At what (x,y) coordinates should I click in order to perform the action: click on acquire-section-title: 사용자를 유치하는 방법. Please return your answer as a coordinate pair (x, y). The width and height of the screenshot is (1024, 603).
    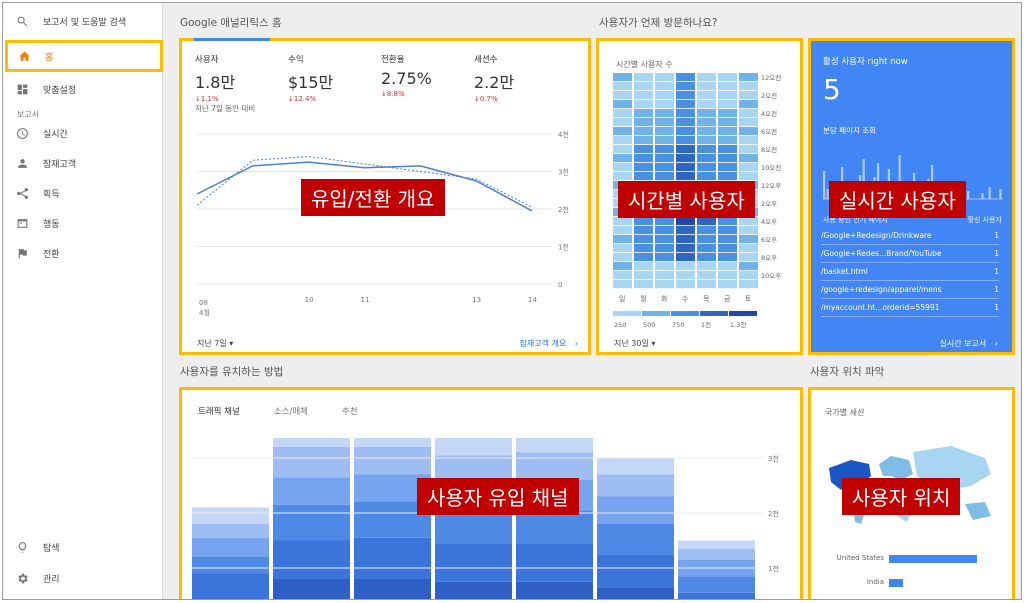
    Looking at the image, I should click on (232, 372).